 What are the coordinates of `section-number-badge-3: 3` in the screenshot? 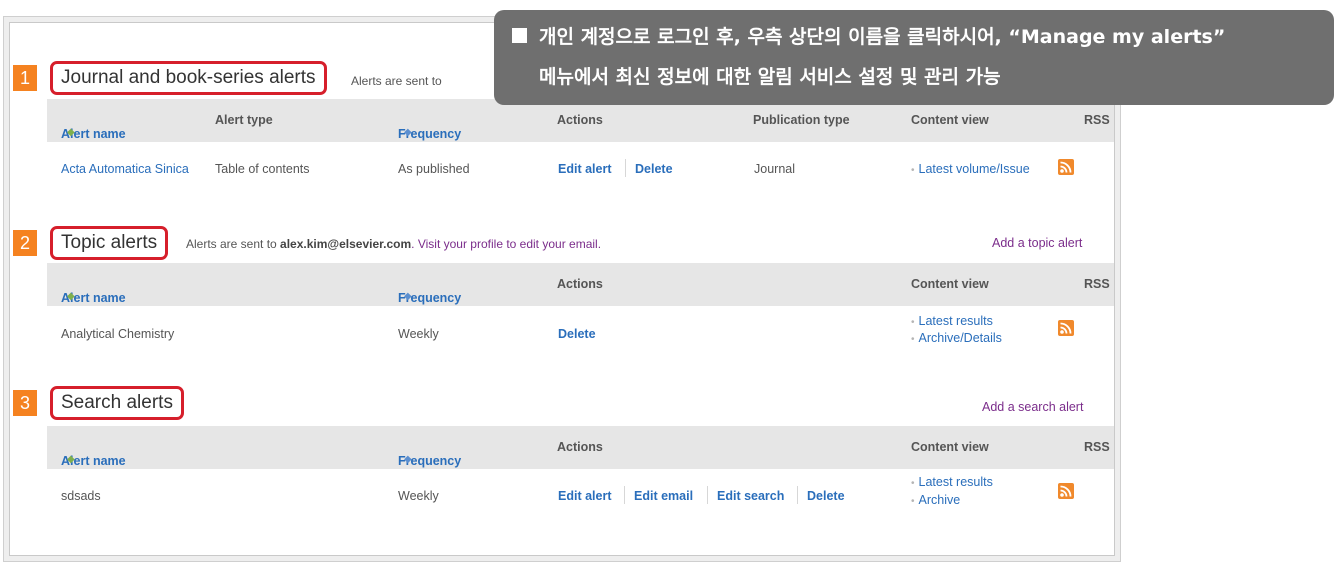 It's located at (25, 403).